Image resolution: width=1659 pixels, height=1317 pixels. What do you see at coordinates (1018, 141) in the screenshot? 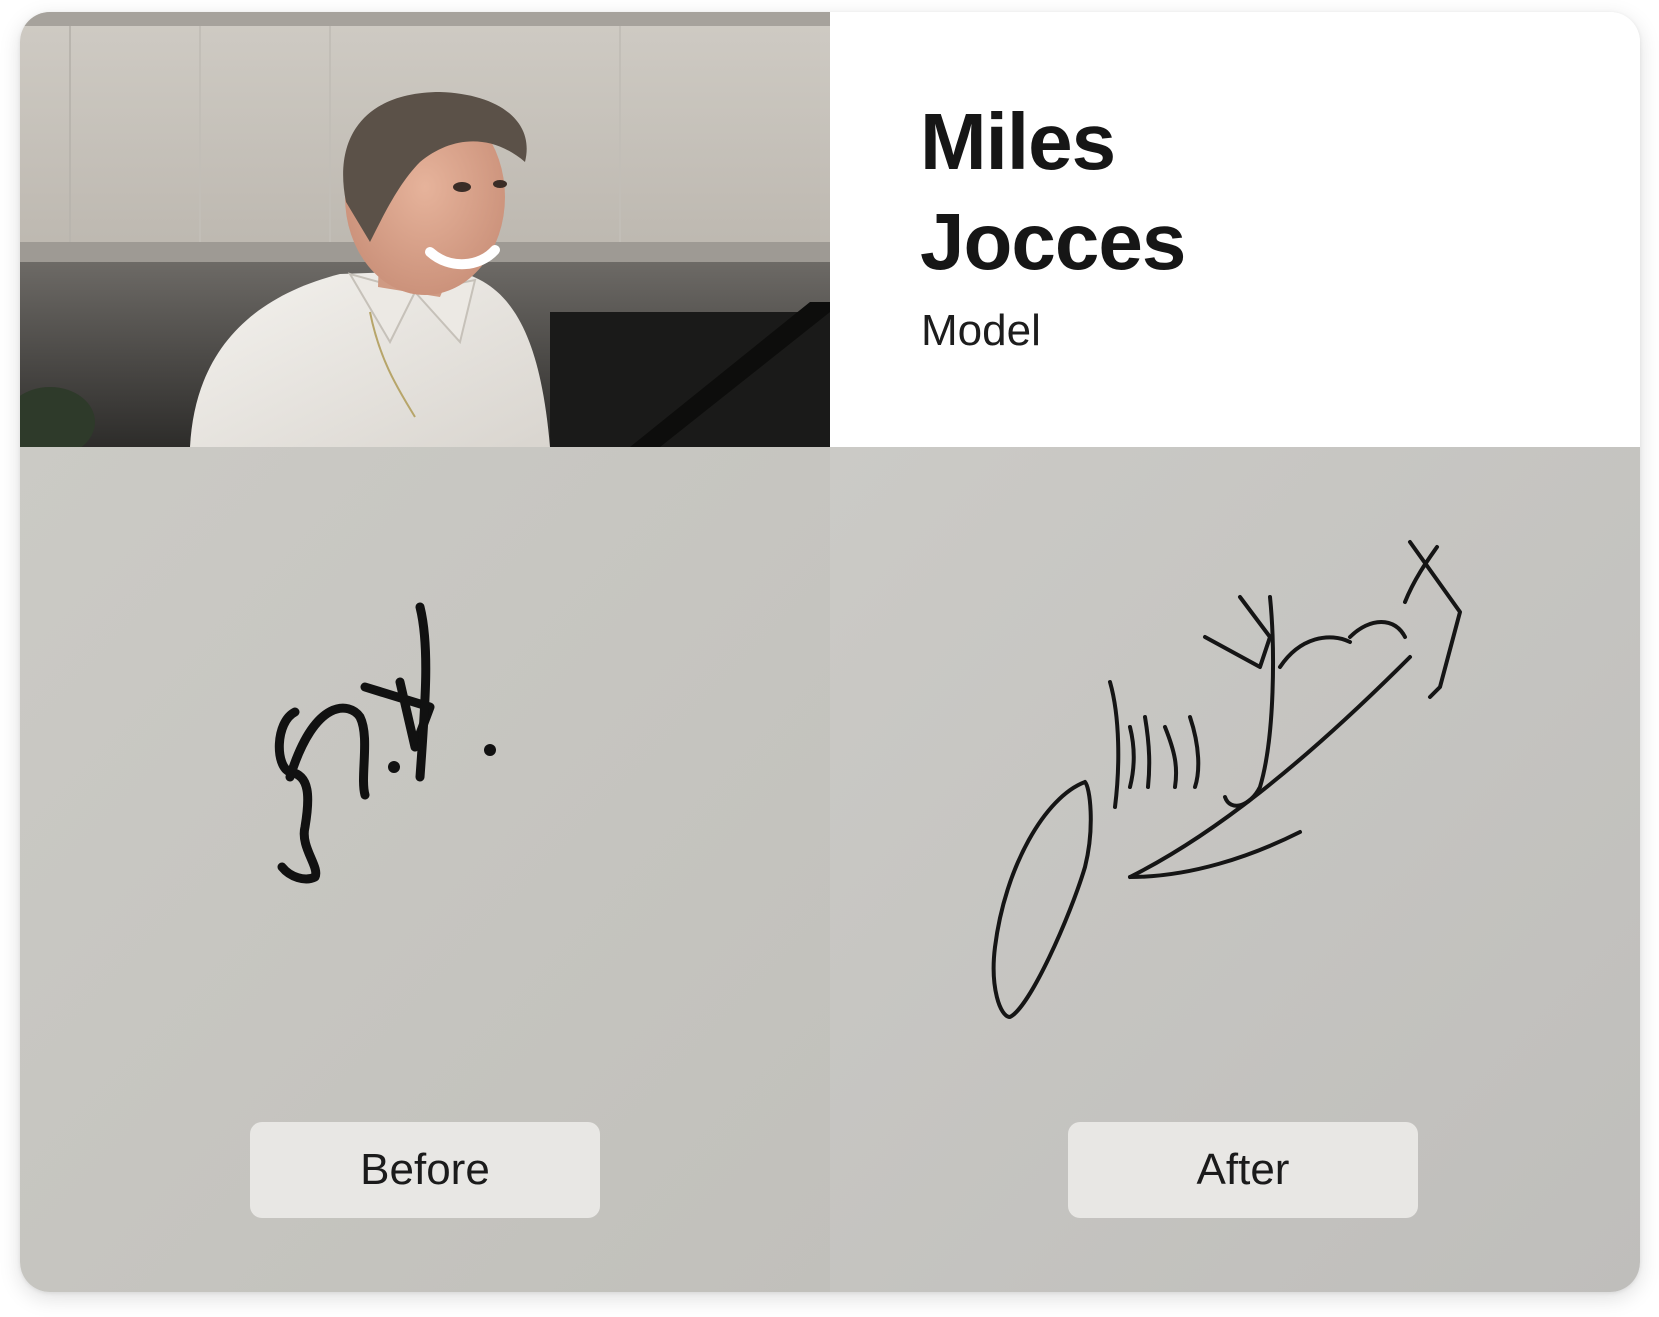
I see `first-name: Miles` at bounding box center [1018, 141].